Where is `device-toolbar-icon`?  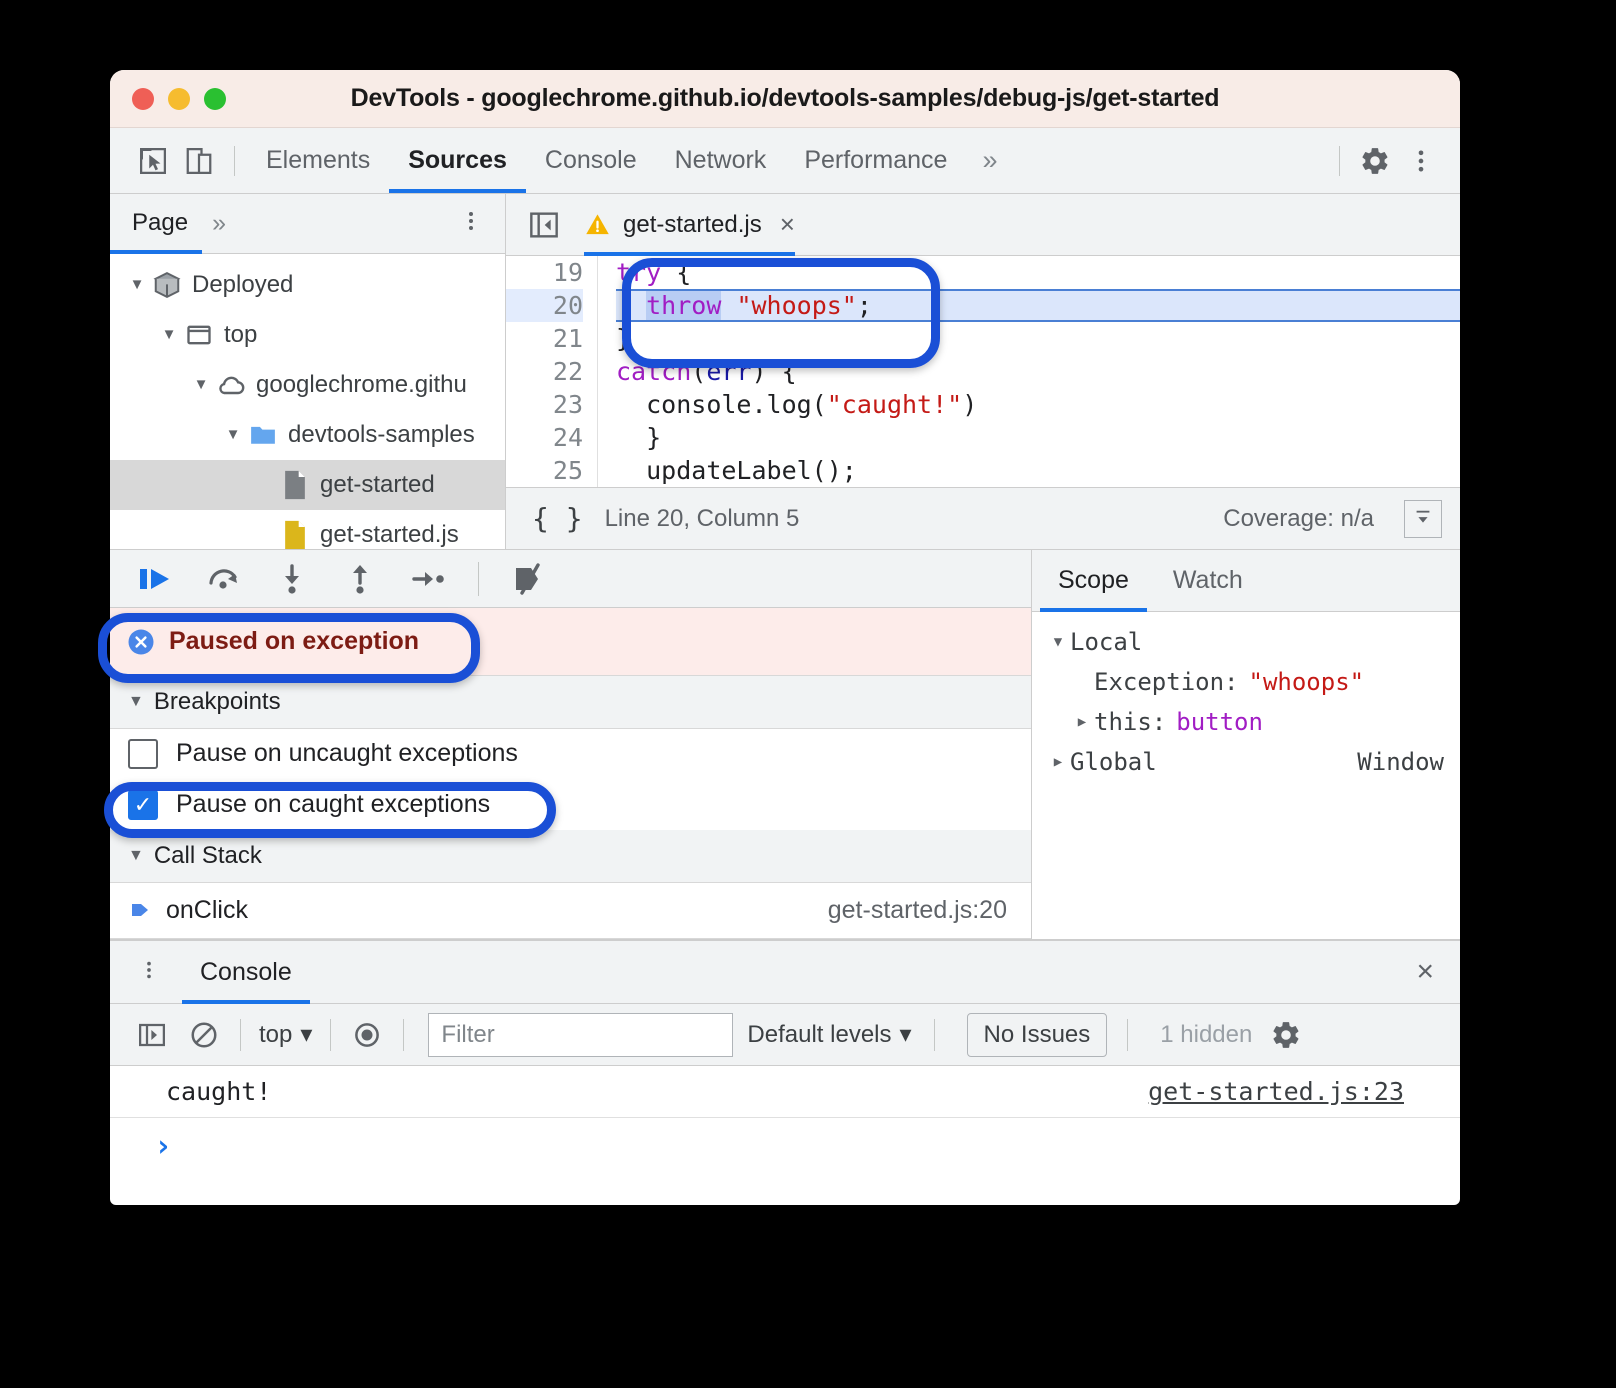
device-toolbar-icon is located at coordinates (199, 161).